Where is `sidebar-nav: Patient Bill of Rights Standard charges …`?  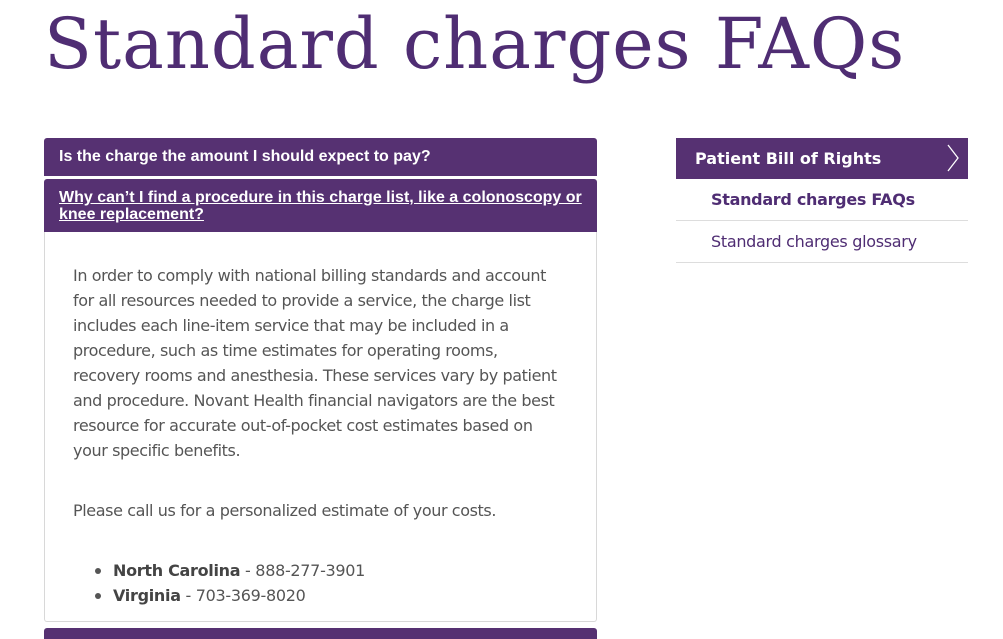
sidebar-nav: Patient Bill of Rights Standard charges … is located at coordinates (822, 200).